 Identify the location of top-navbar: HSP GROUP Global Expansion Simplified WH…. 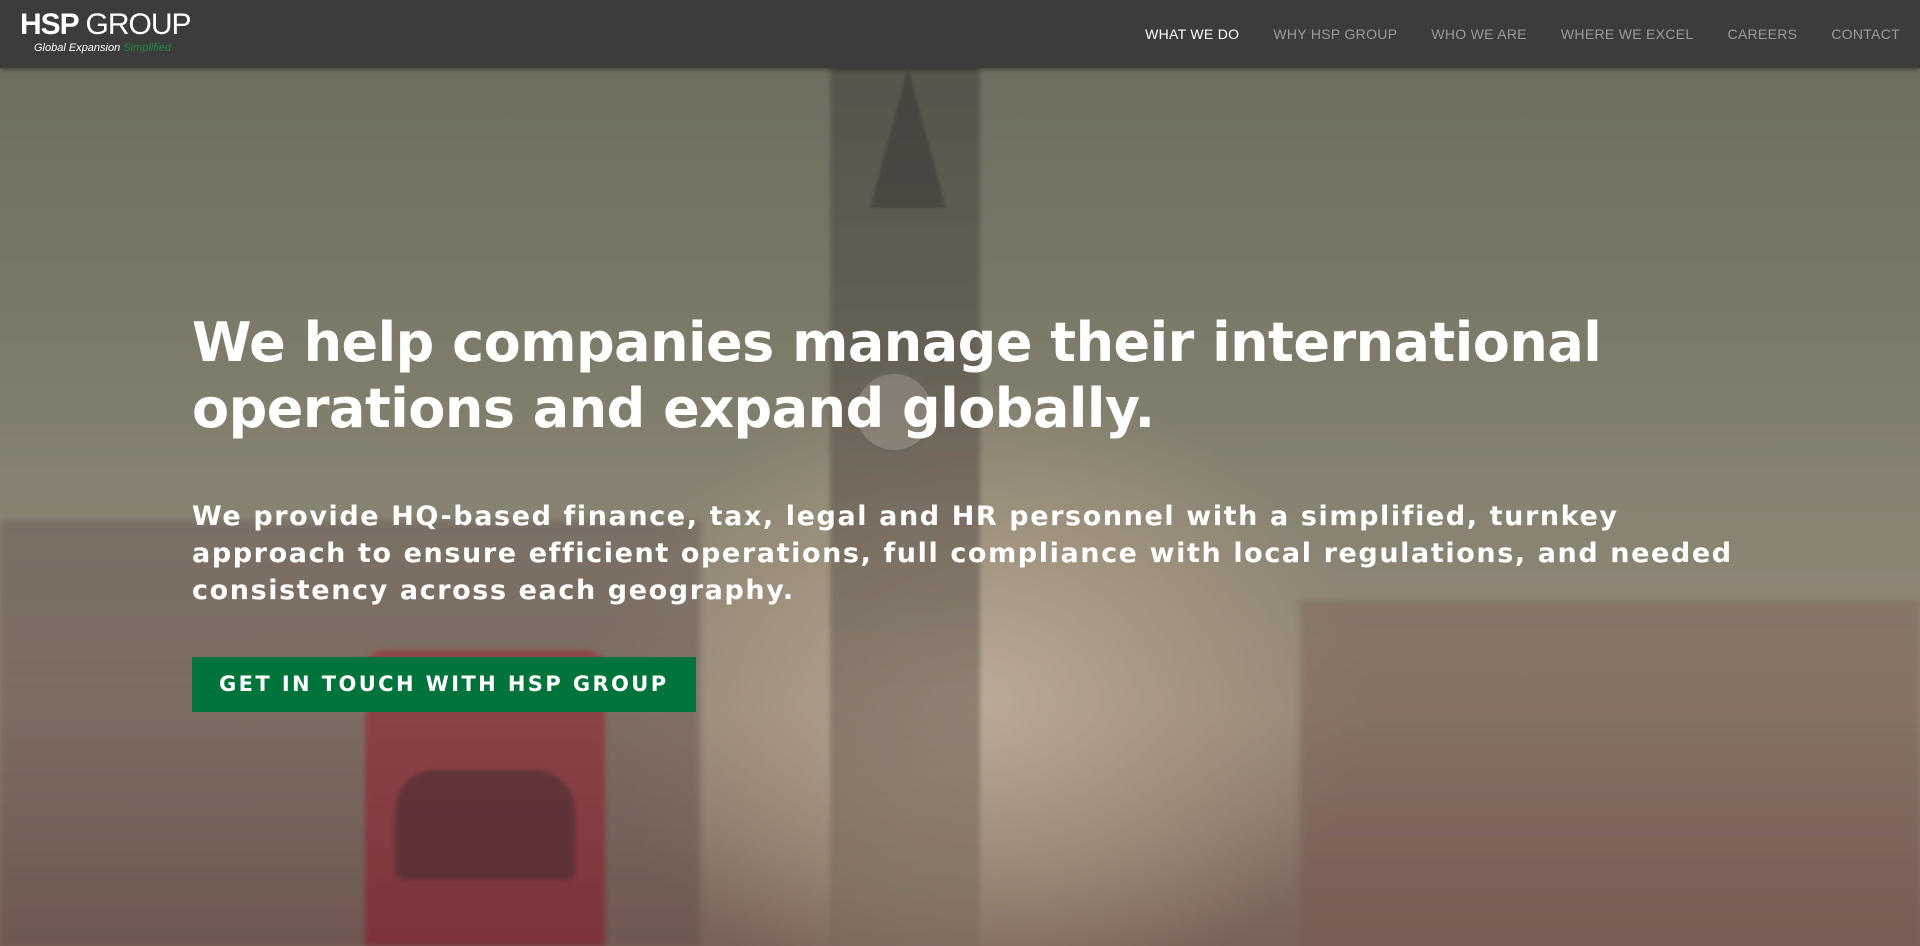
(960, 34).